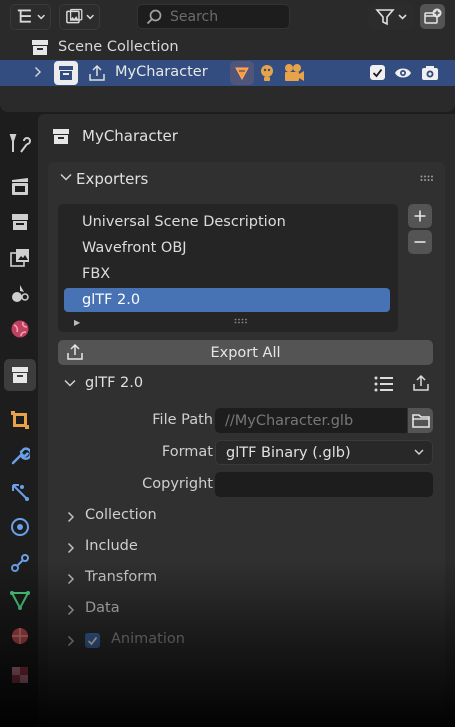  Describe the element at coordinates (246, 640) in the screenshot. I see `animation-subpanel-header: Animation` at that location.